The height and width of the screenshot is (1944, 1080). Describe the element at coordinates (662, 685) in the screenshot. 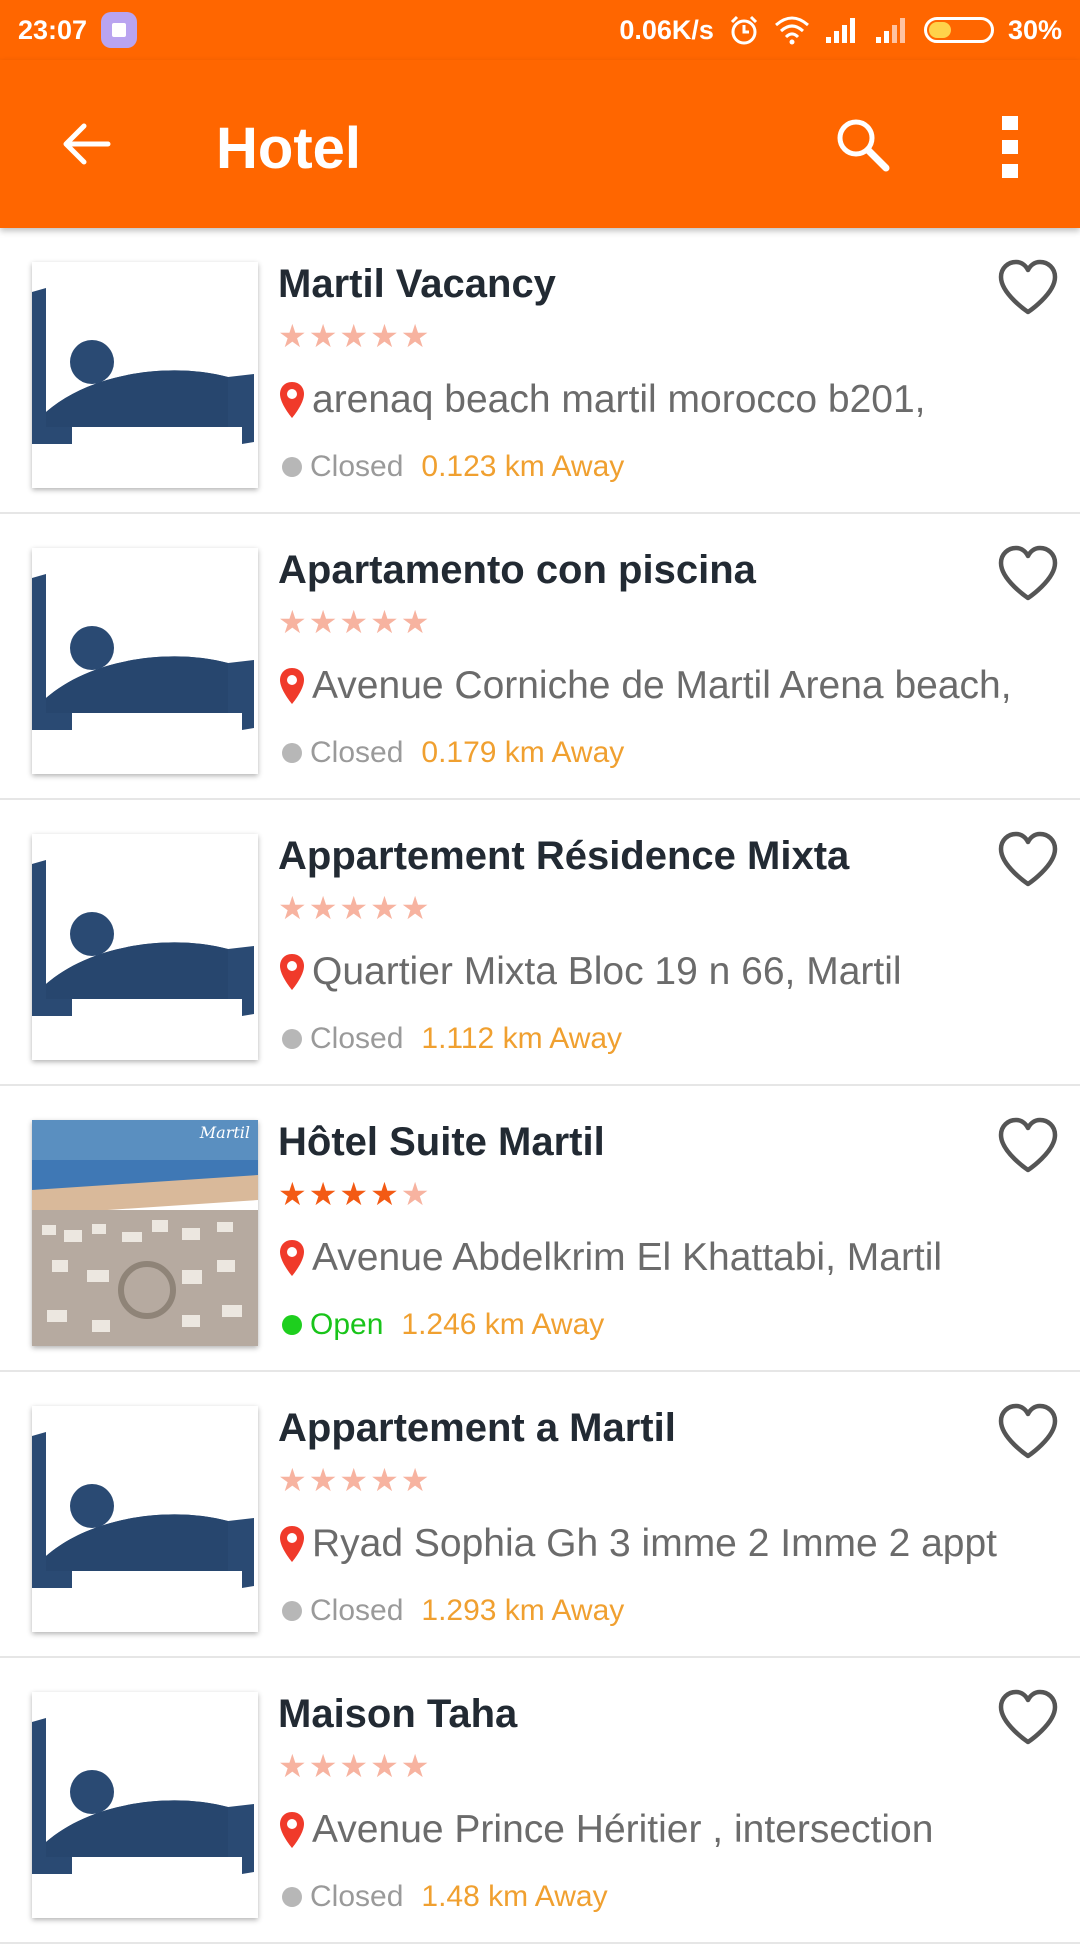

I see `hotel-address-text: Avenue Corniche de Martil Arena beach,` at that location.